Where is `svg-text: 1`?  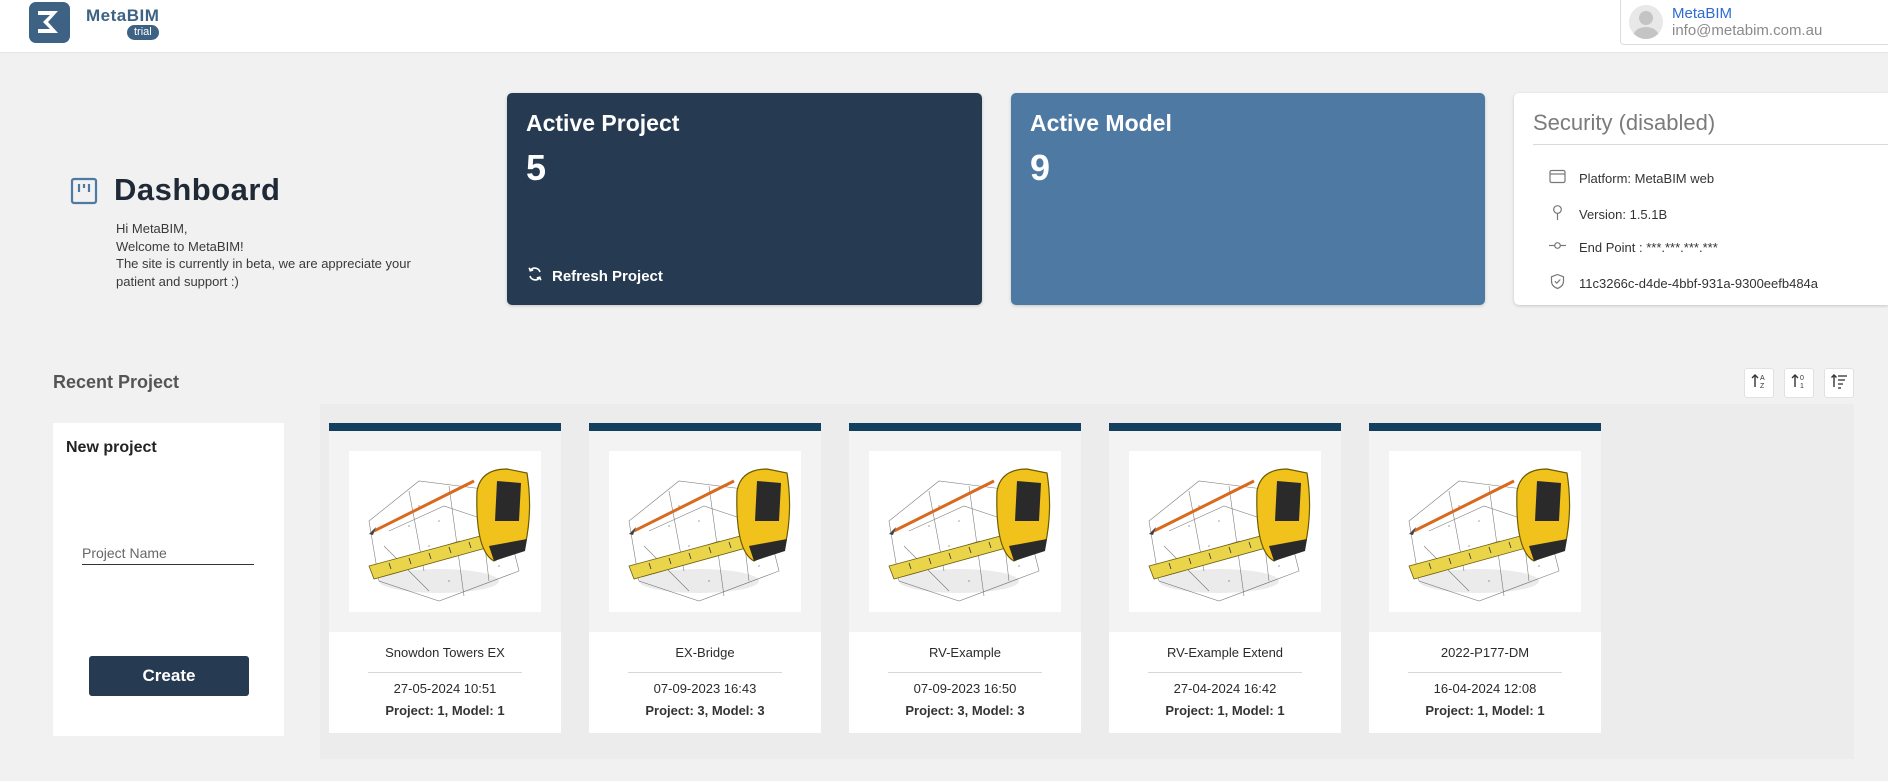
svg-text: 1 is located at coordinates (1802, 386).